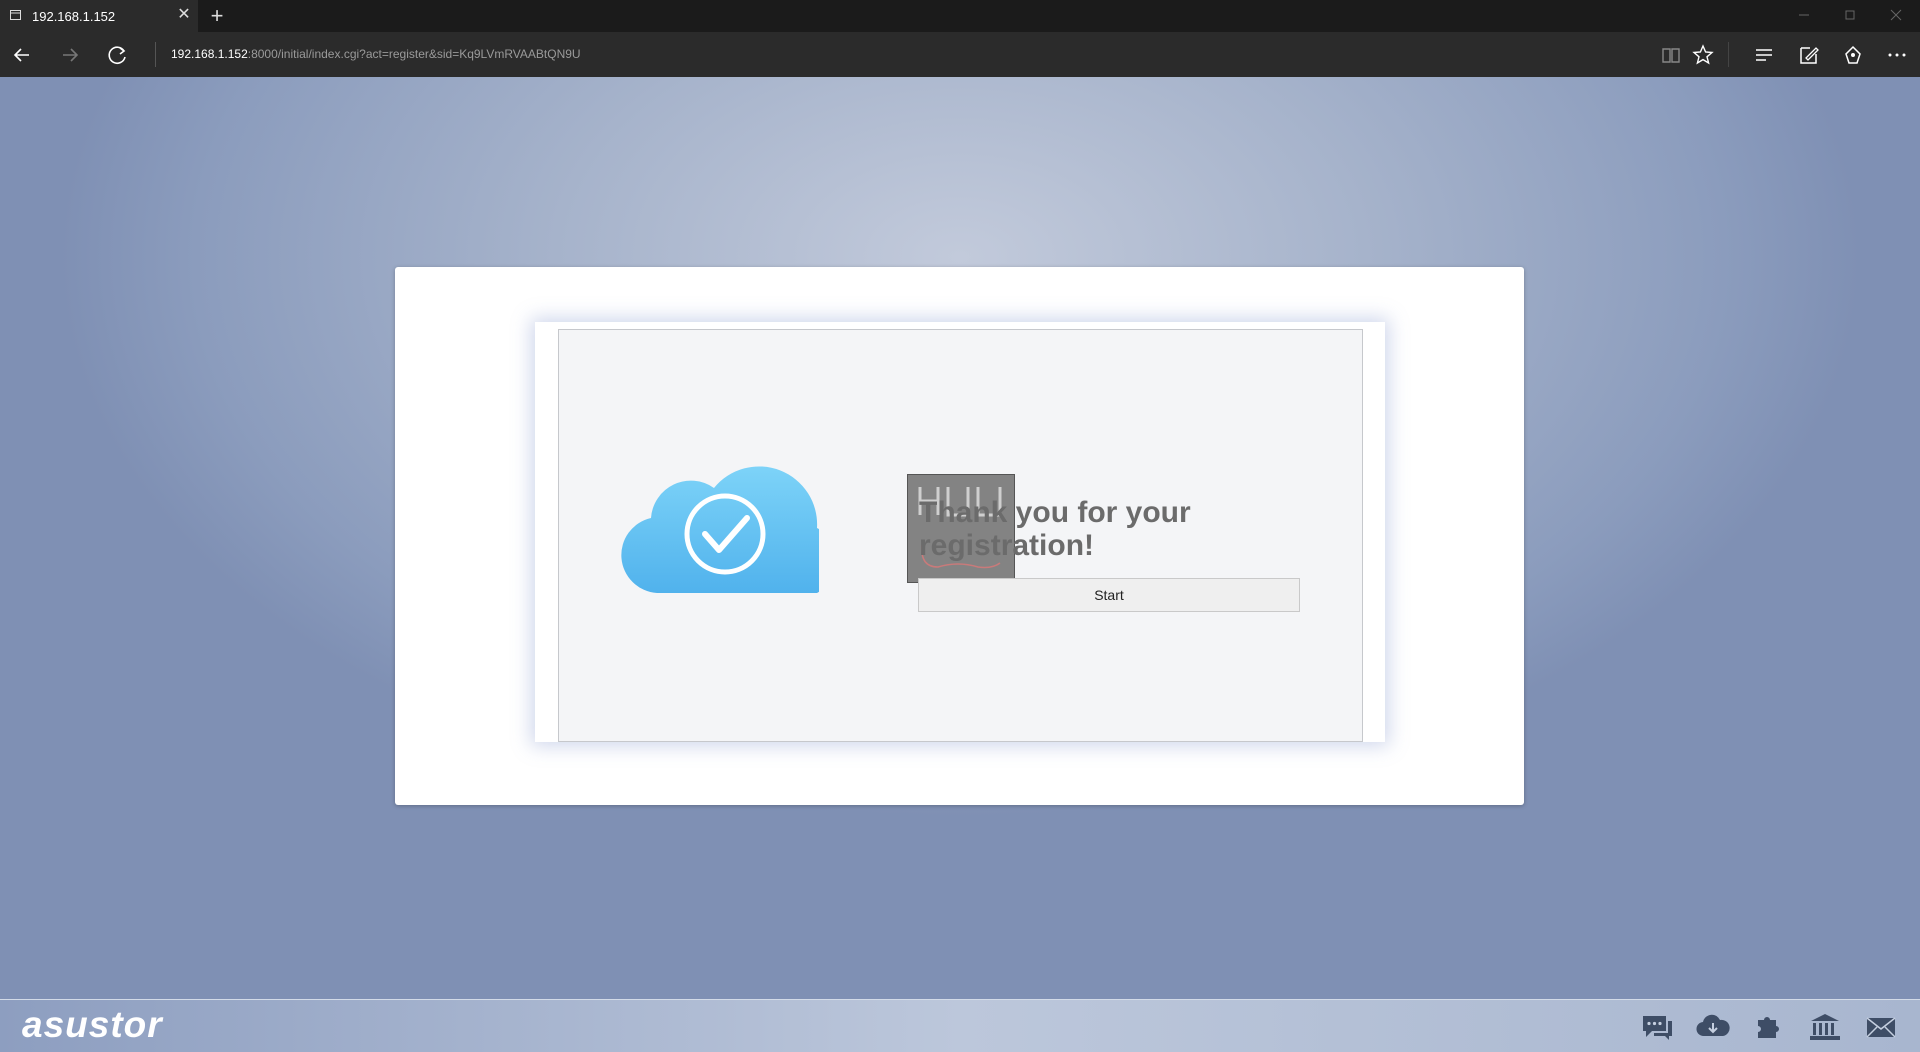 The height and width of the screenshot is (1052, 1920). What do you see at coordinates (1703, 55) in the screenshot?
I see `favorite-star-icon` at bounding box center [1703, 55].